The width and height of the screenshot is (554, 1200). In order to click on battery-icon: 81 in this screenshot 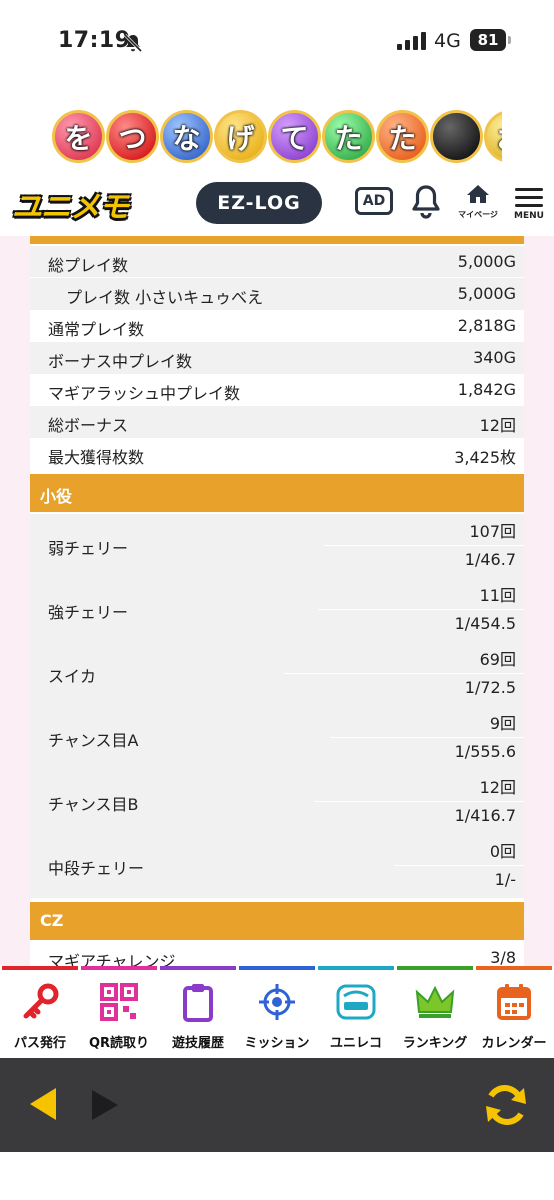, I will do `click(488, 40)`.